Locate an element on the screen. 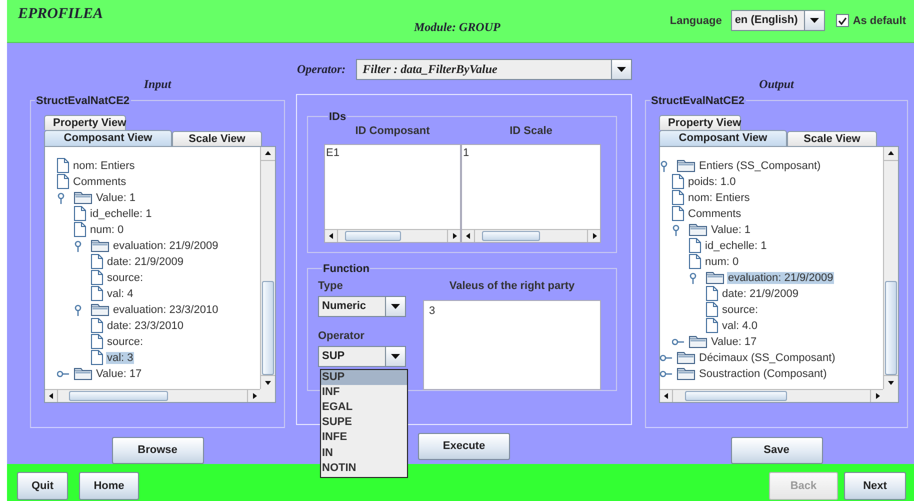 The image size is (914, 501). dropdown-option: EGAL is located at coordinates (364, 408).